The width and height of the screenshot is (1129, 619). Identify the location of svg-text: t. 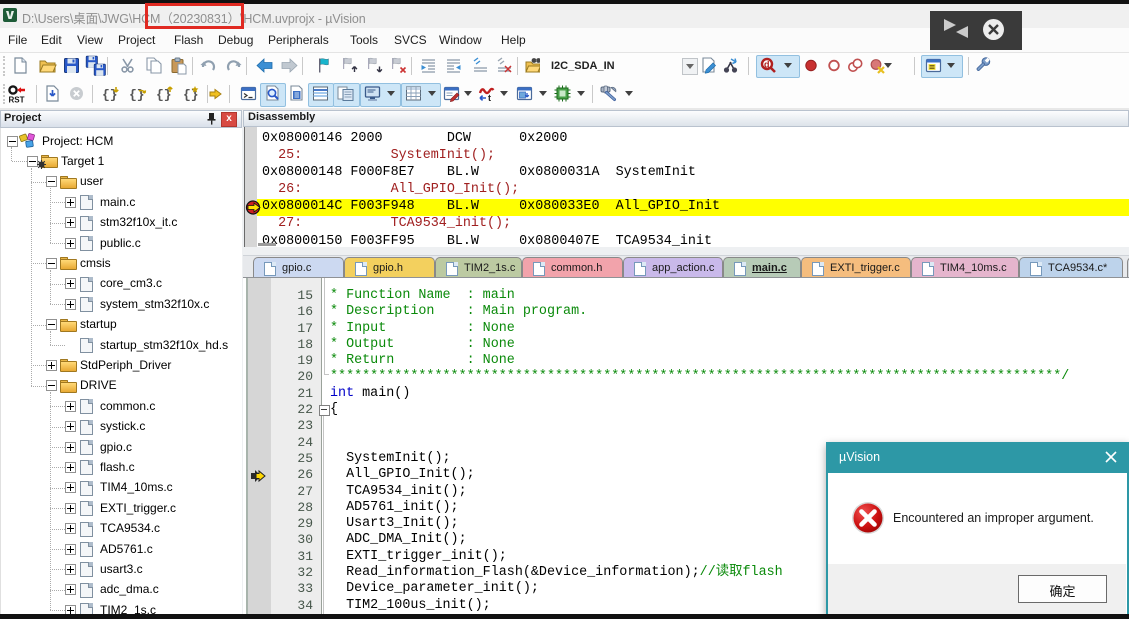
(489, 98).